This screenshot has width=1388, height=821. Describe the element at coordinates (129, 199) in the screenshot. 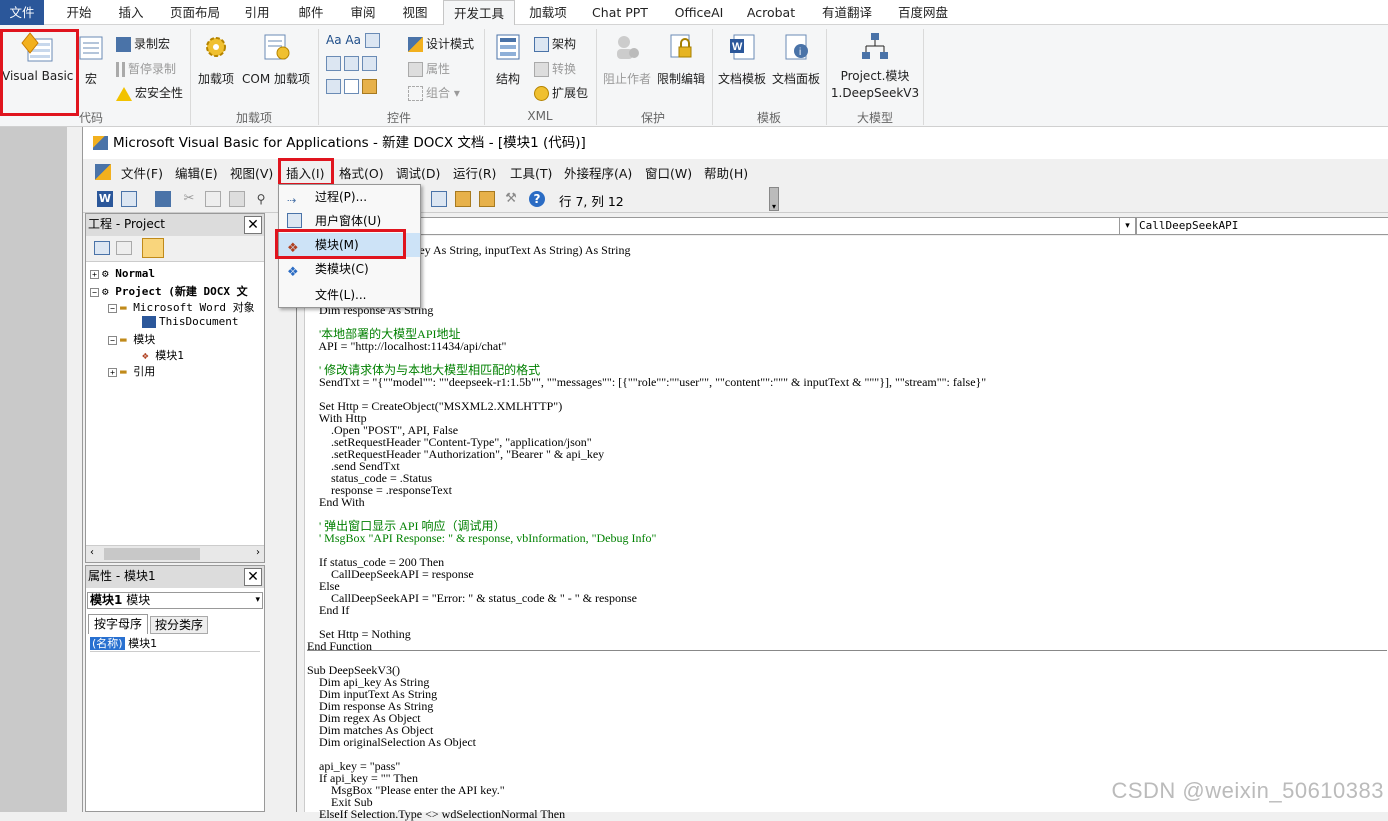

I see `insert-userform-icon` at that location.